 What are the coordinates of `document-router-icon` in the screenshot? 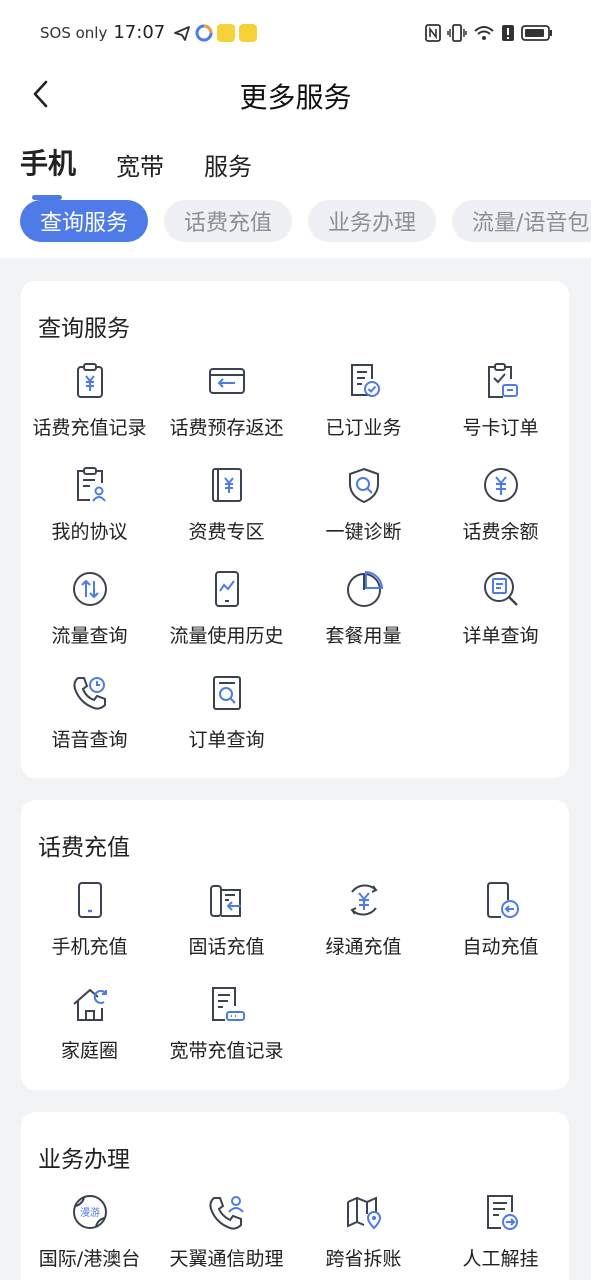 It's located at (228, 1004).